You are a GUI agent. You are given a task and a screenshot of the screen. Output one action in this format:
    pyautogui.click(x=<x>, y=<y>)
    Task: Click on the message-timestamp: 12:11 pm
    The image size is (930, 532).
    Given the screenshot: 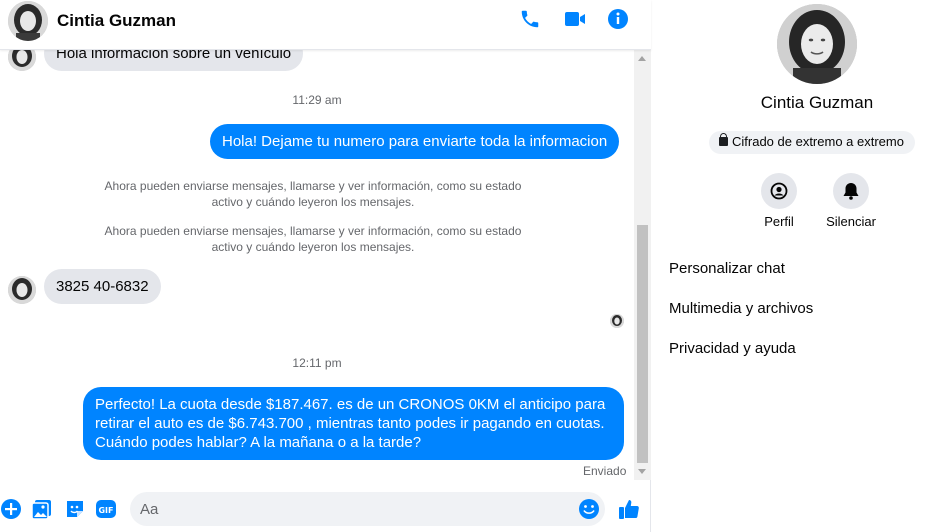 What is the action you would take?
    pyautogui.click(x=317, y=363)
    